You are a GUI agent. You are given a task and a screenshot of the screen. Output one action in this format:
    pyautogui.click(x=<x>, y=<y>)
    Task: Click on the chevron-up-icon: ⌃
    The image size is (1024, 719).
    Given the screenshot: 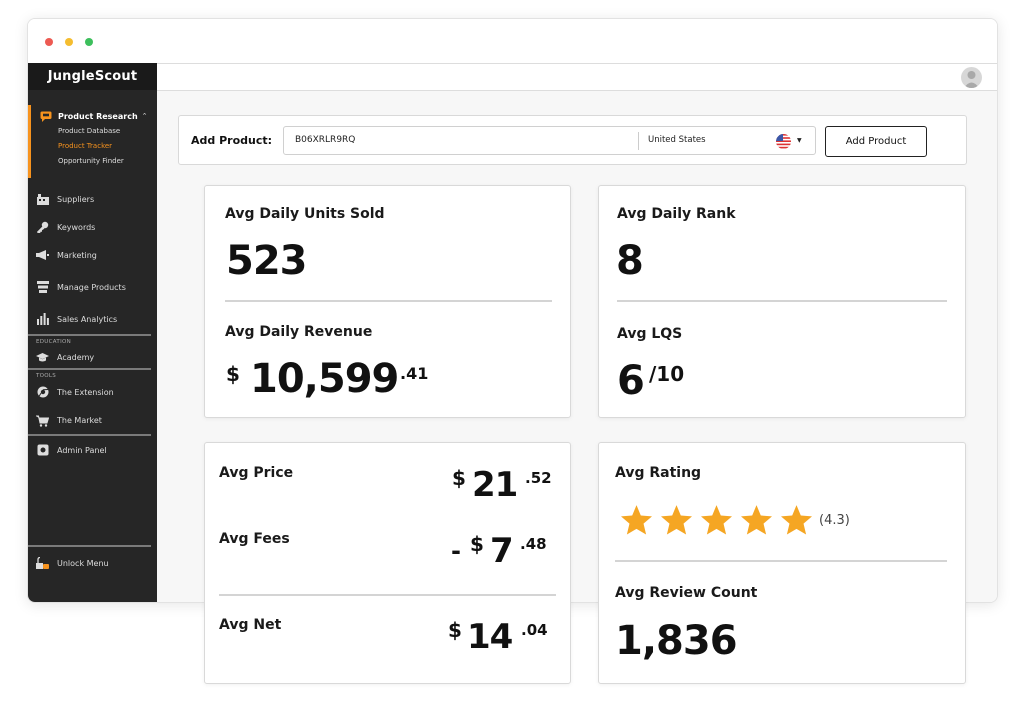 What is the action you would take?
    pyautogui.click(x=144, y=116)
    